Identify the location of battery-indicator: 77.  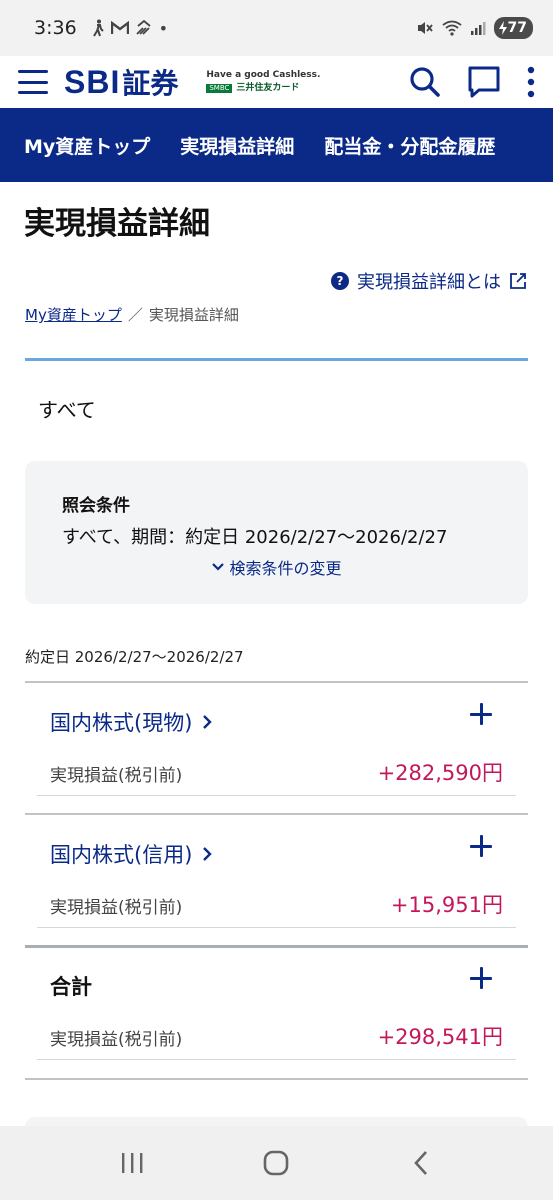
(513, 28).